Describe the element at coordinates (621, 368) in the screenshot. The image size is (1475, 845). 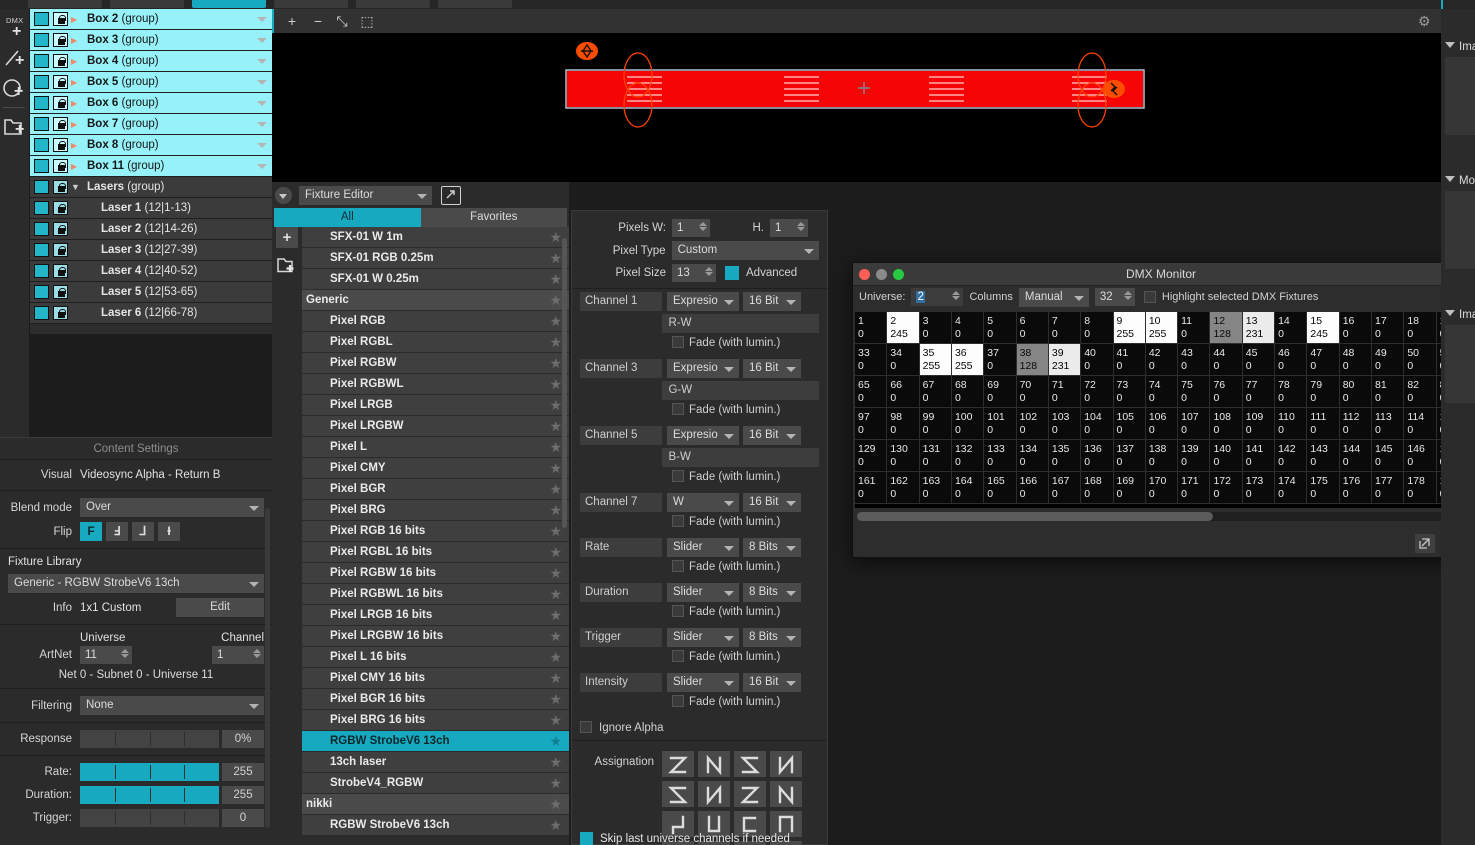
I see `channel-name: Channel 3` at that location.